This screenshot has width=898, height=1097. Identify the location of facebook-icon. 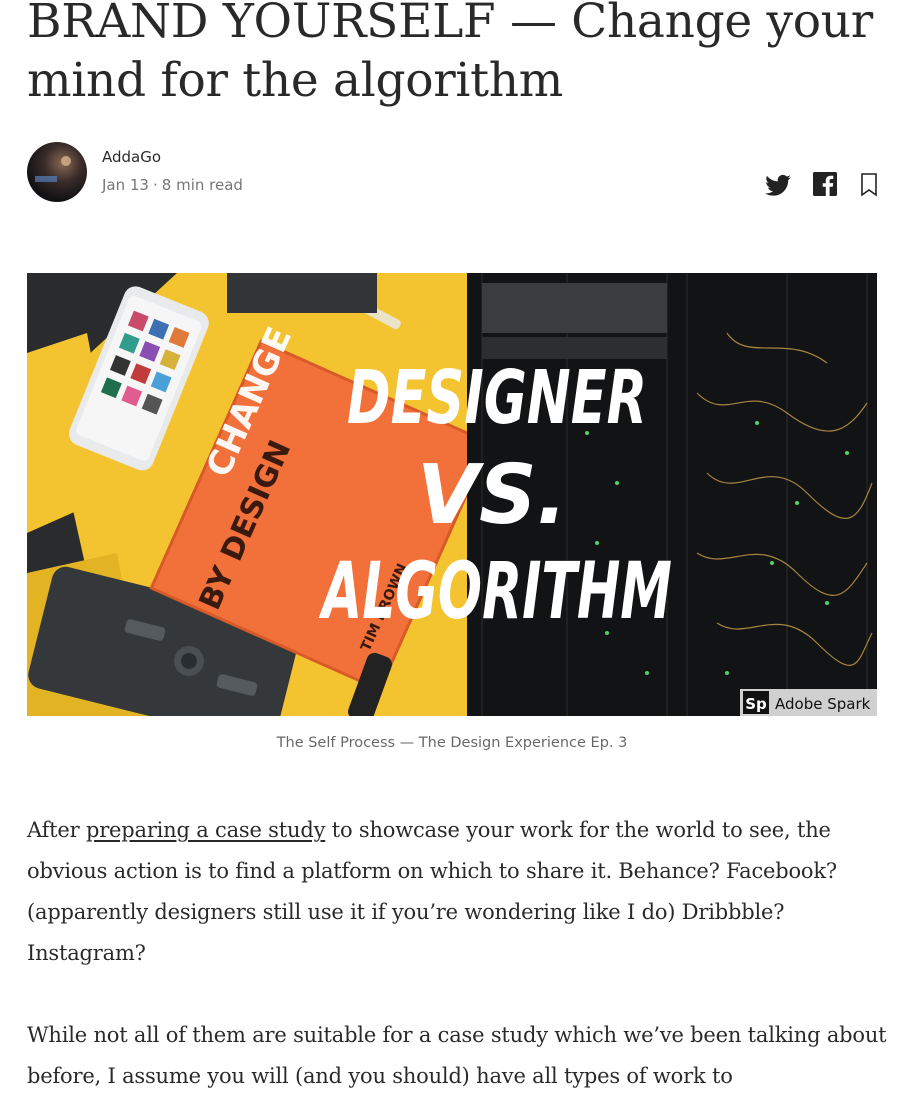
(825, 184).